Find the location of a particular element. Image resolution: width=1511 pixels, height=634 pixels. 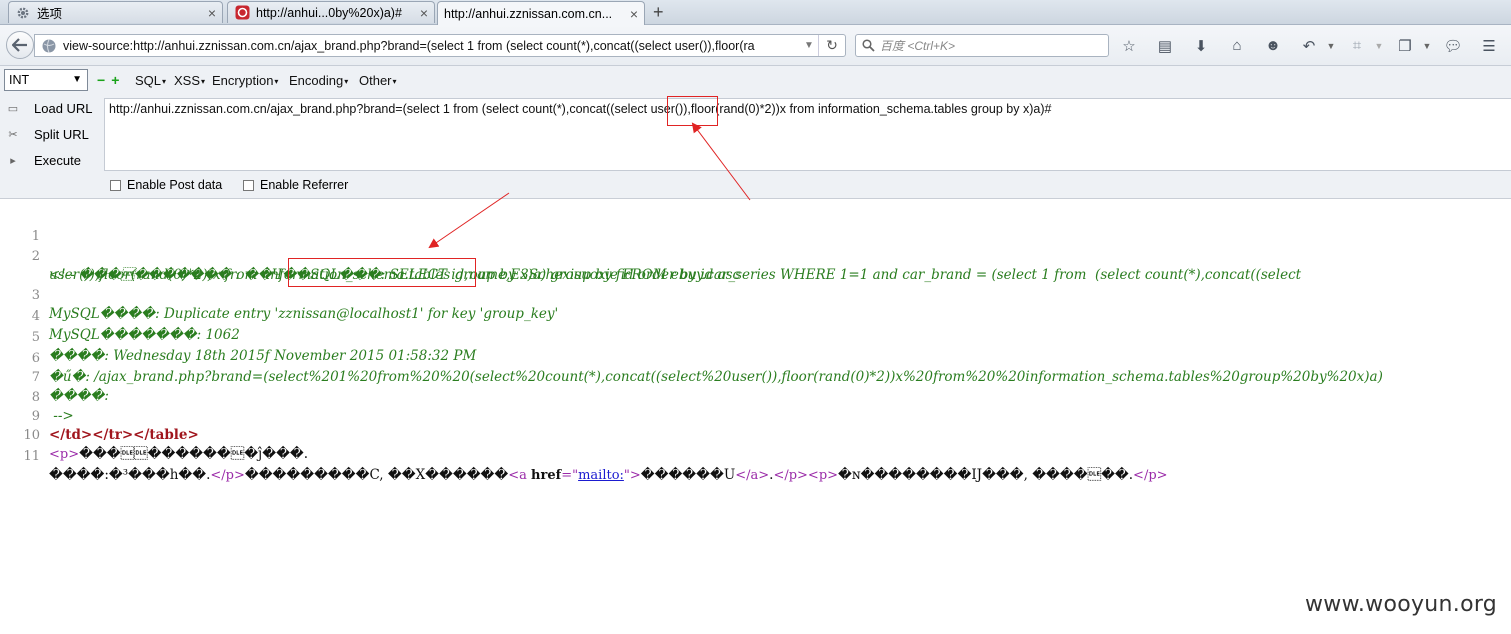

html-tag-text: </td></tr></table> is located at coordinates (124, 435).